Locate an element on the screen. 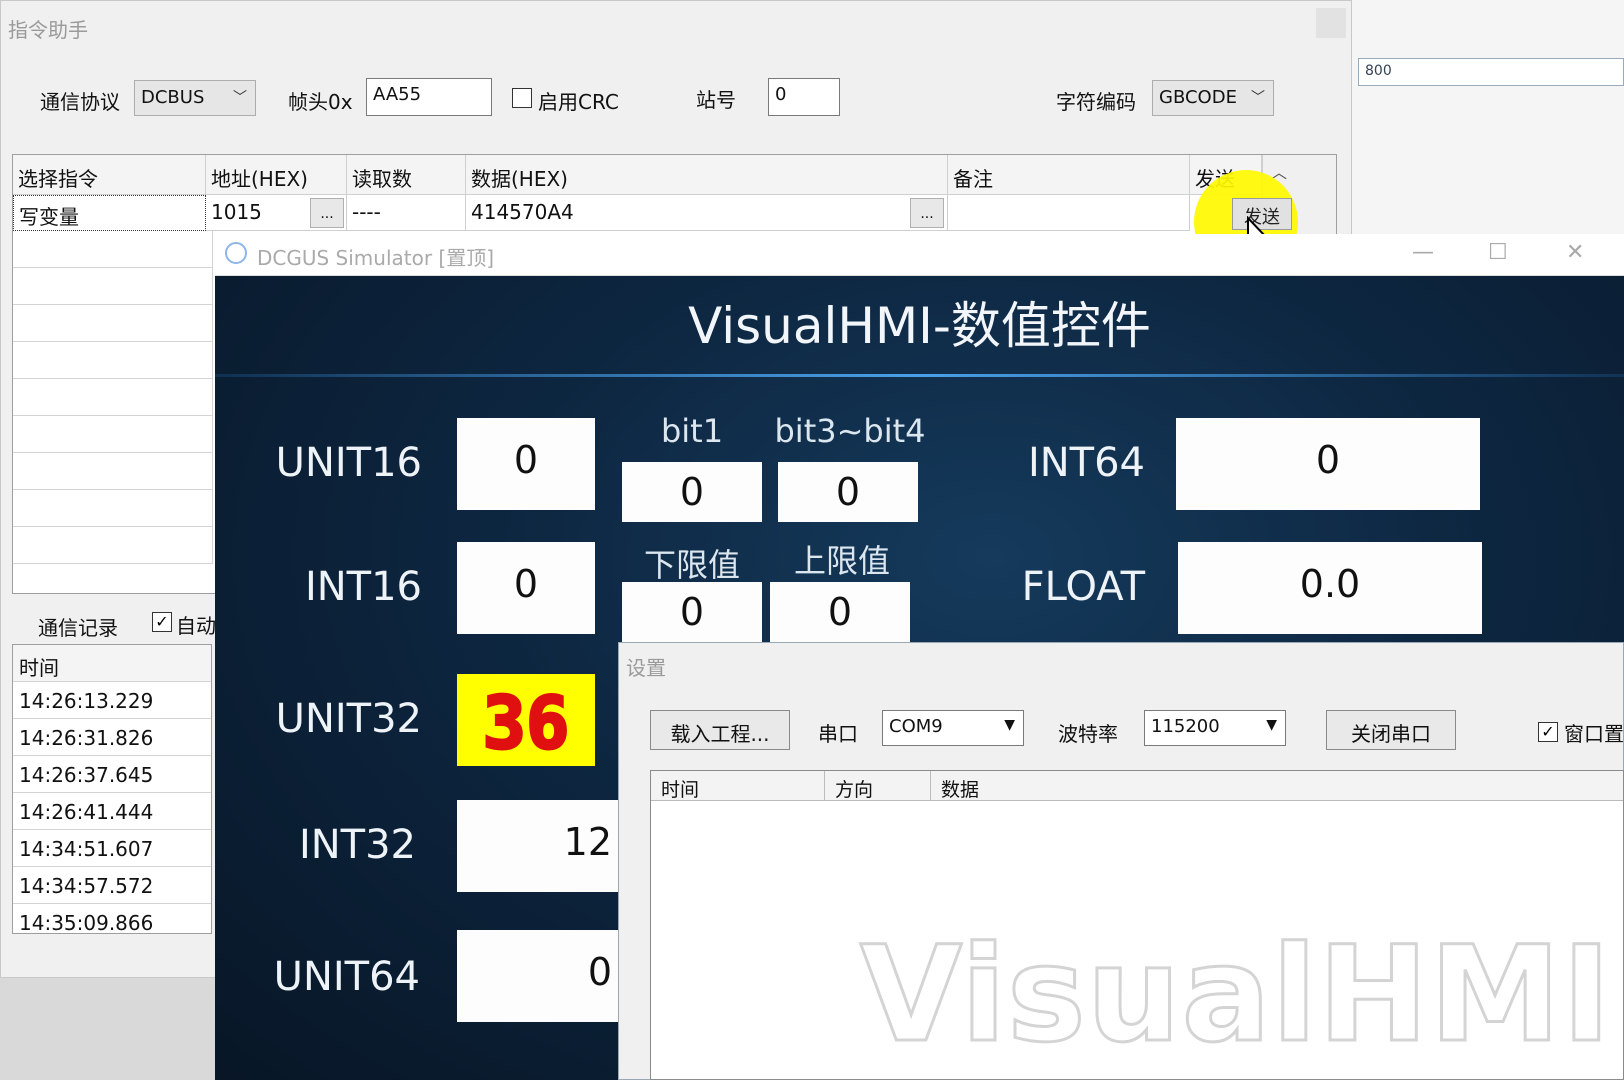  low-limit-value: 0 is located at coordinates (692, 612).